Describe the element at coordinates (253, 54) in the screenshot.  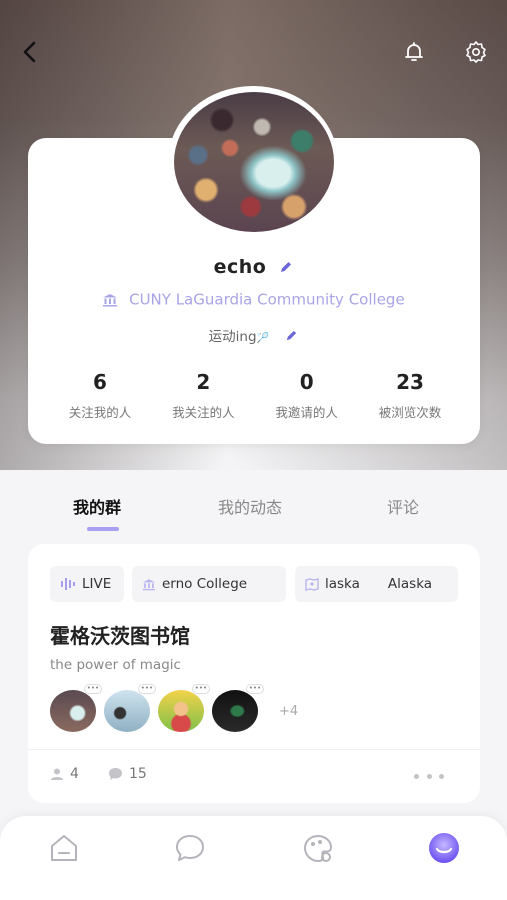
I see `top-bar` at that location.